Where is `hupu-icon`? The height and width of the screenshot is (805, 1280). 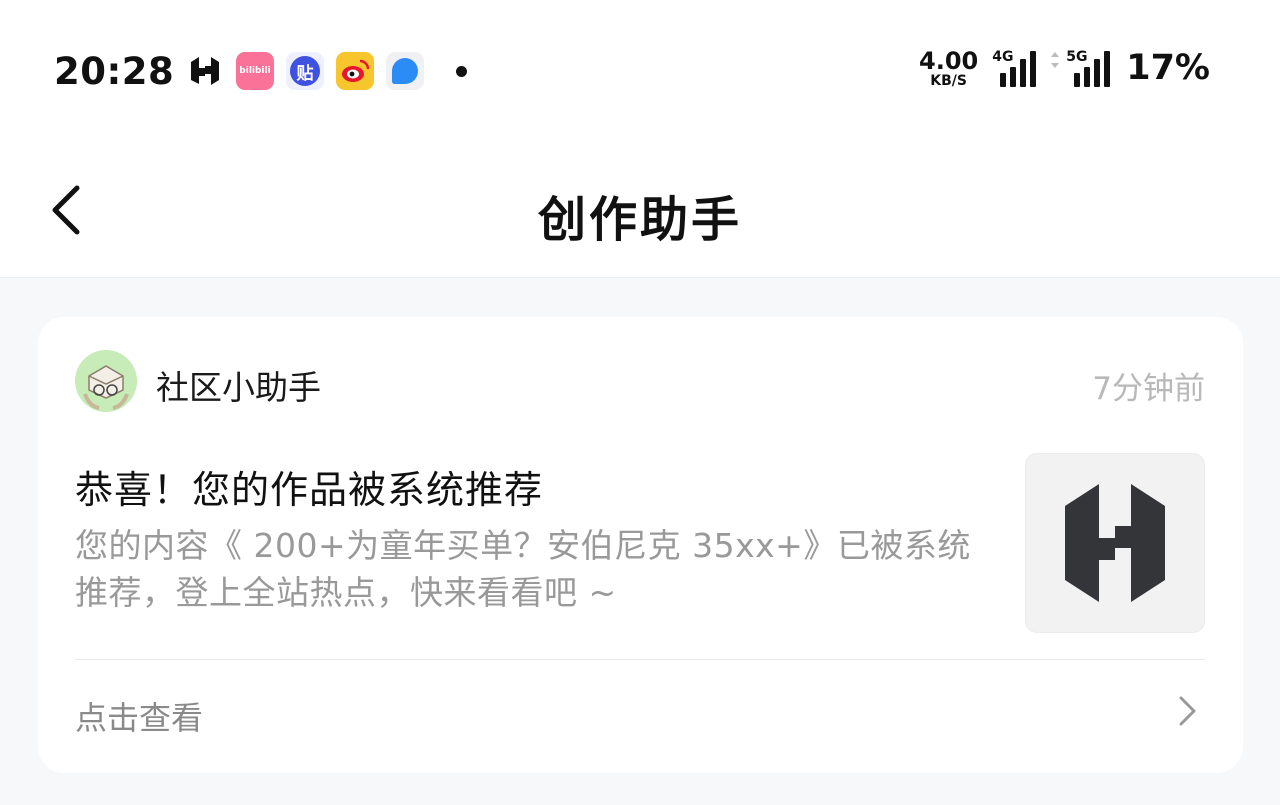
hupu-icon is located at coordinates (205, 71).